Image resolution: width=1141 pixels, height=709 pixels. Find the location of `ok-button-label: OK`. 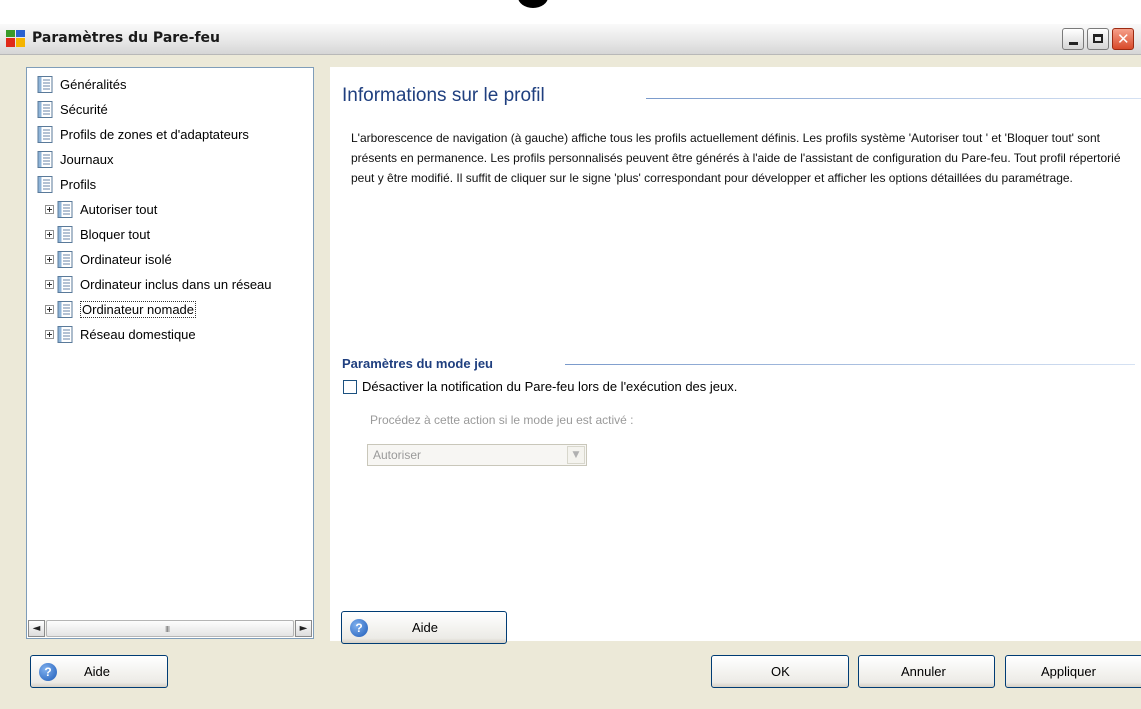

ok-button-label: OK is located at coordinates (780, 671).